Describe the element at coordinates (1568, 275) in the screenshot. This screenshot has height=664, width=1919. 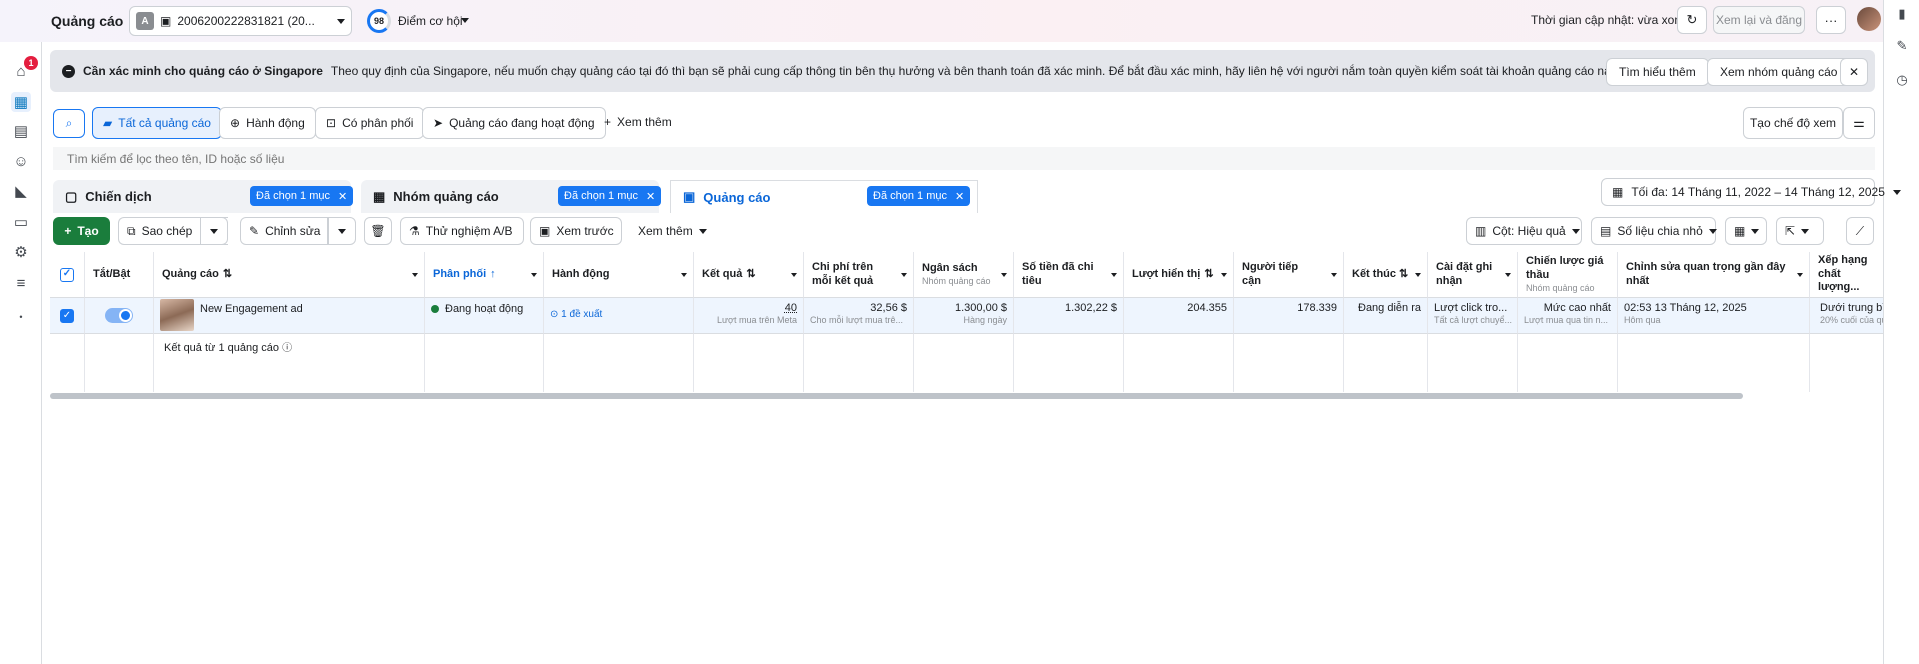
I see `col-bid-strategy: Chiến lược giá thầu Nhóm quảng cáo` at that location.